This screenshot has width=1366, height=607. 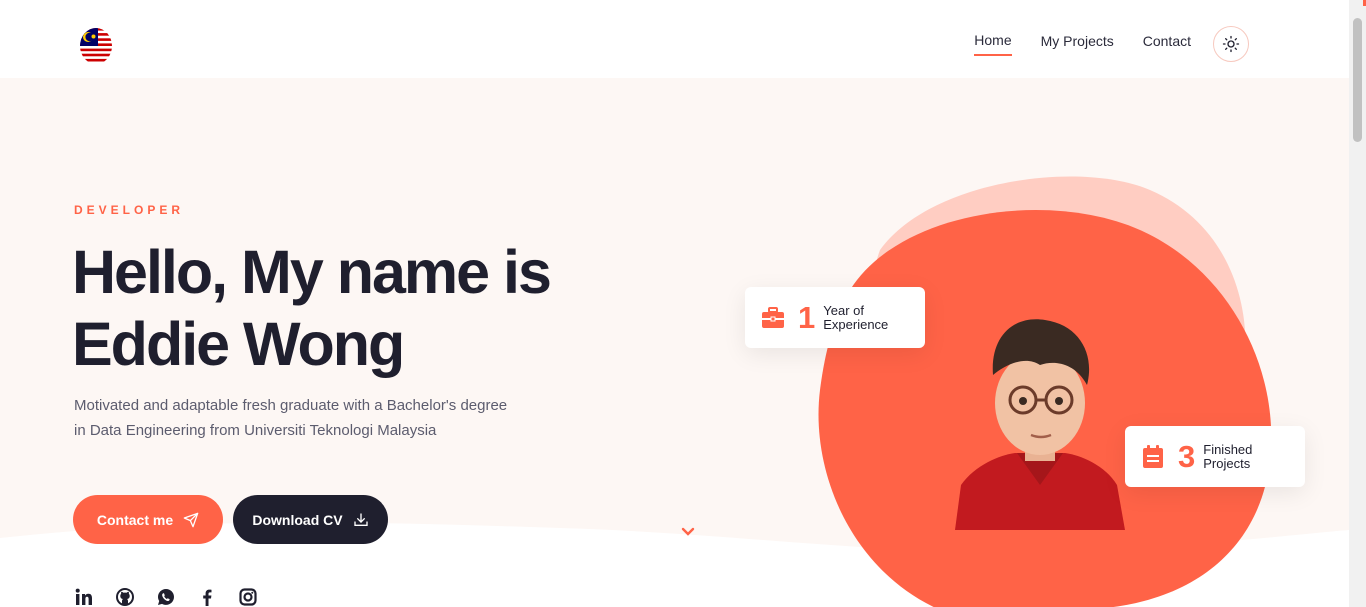 I want to click on contact-me-button: Contact me, so click(x=148, y=519).